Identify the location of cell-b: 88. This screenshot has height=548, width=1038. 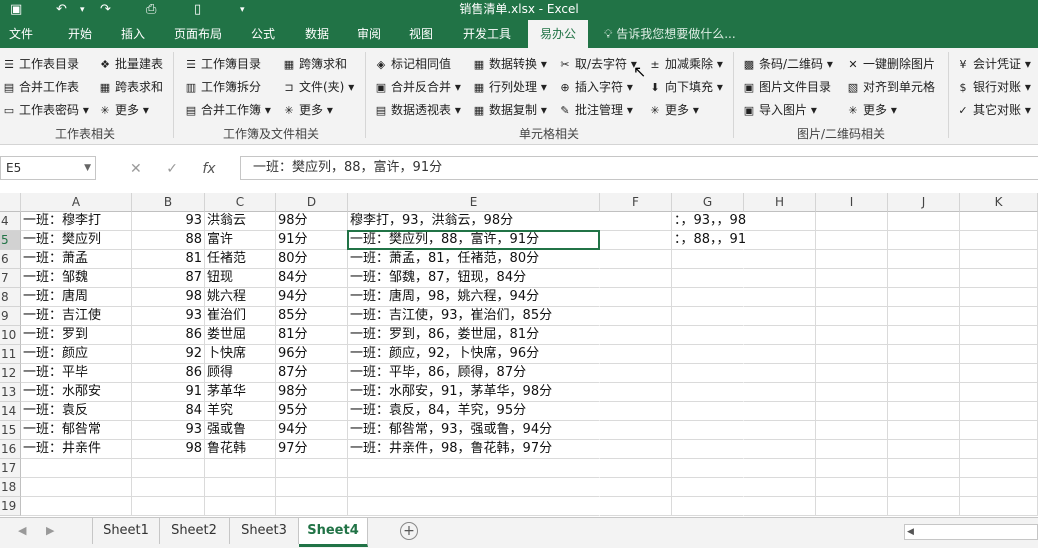
(168, 240).